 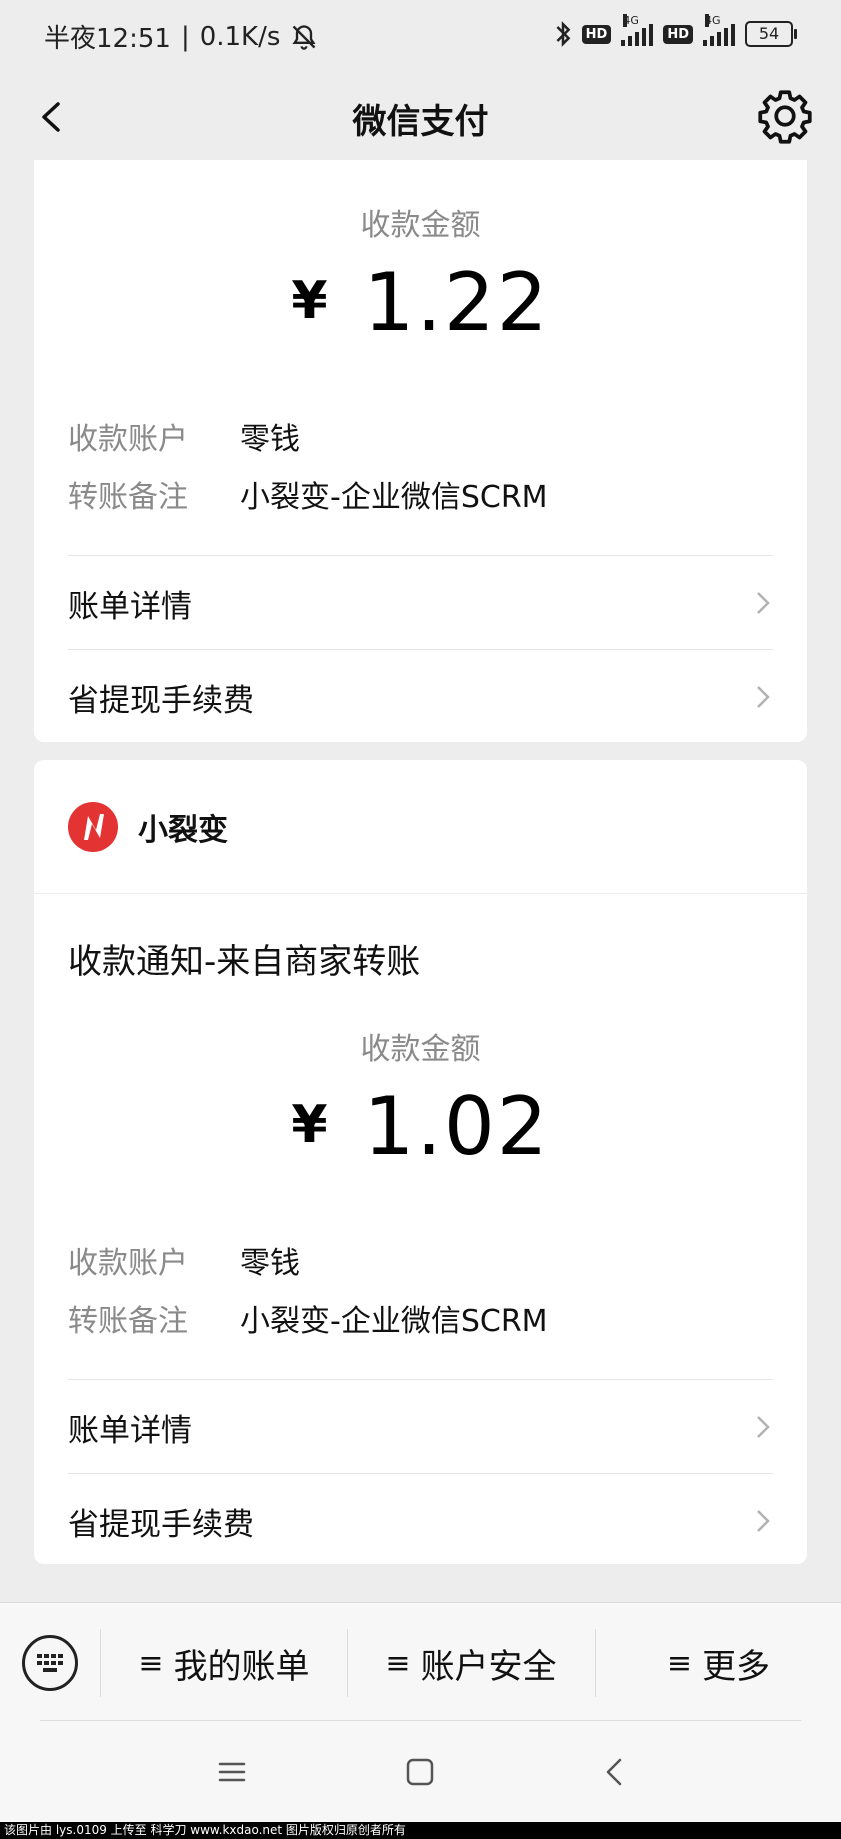 I want to click on keyboard-icon, so click(x=50, y=1663).